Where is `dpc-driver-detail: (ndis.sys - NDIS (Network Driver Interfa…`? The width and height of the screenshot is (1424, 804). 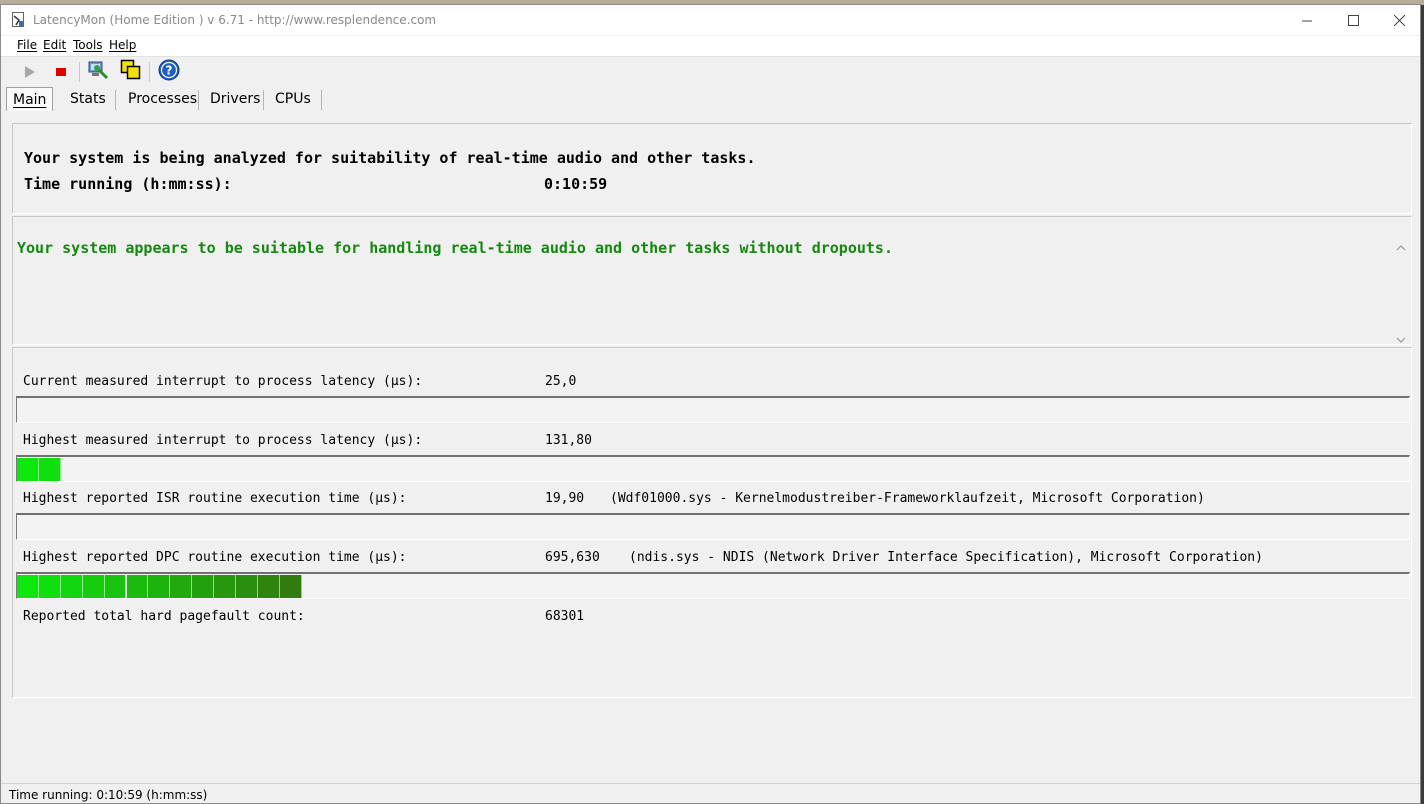 dpc-driver-detail: (ndis.sys - NDIS (Network Driver Interfa… is located at coordinates (946, 557).